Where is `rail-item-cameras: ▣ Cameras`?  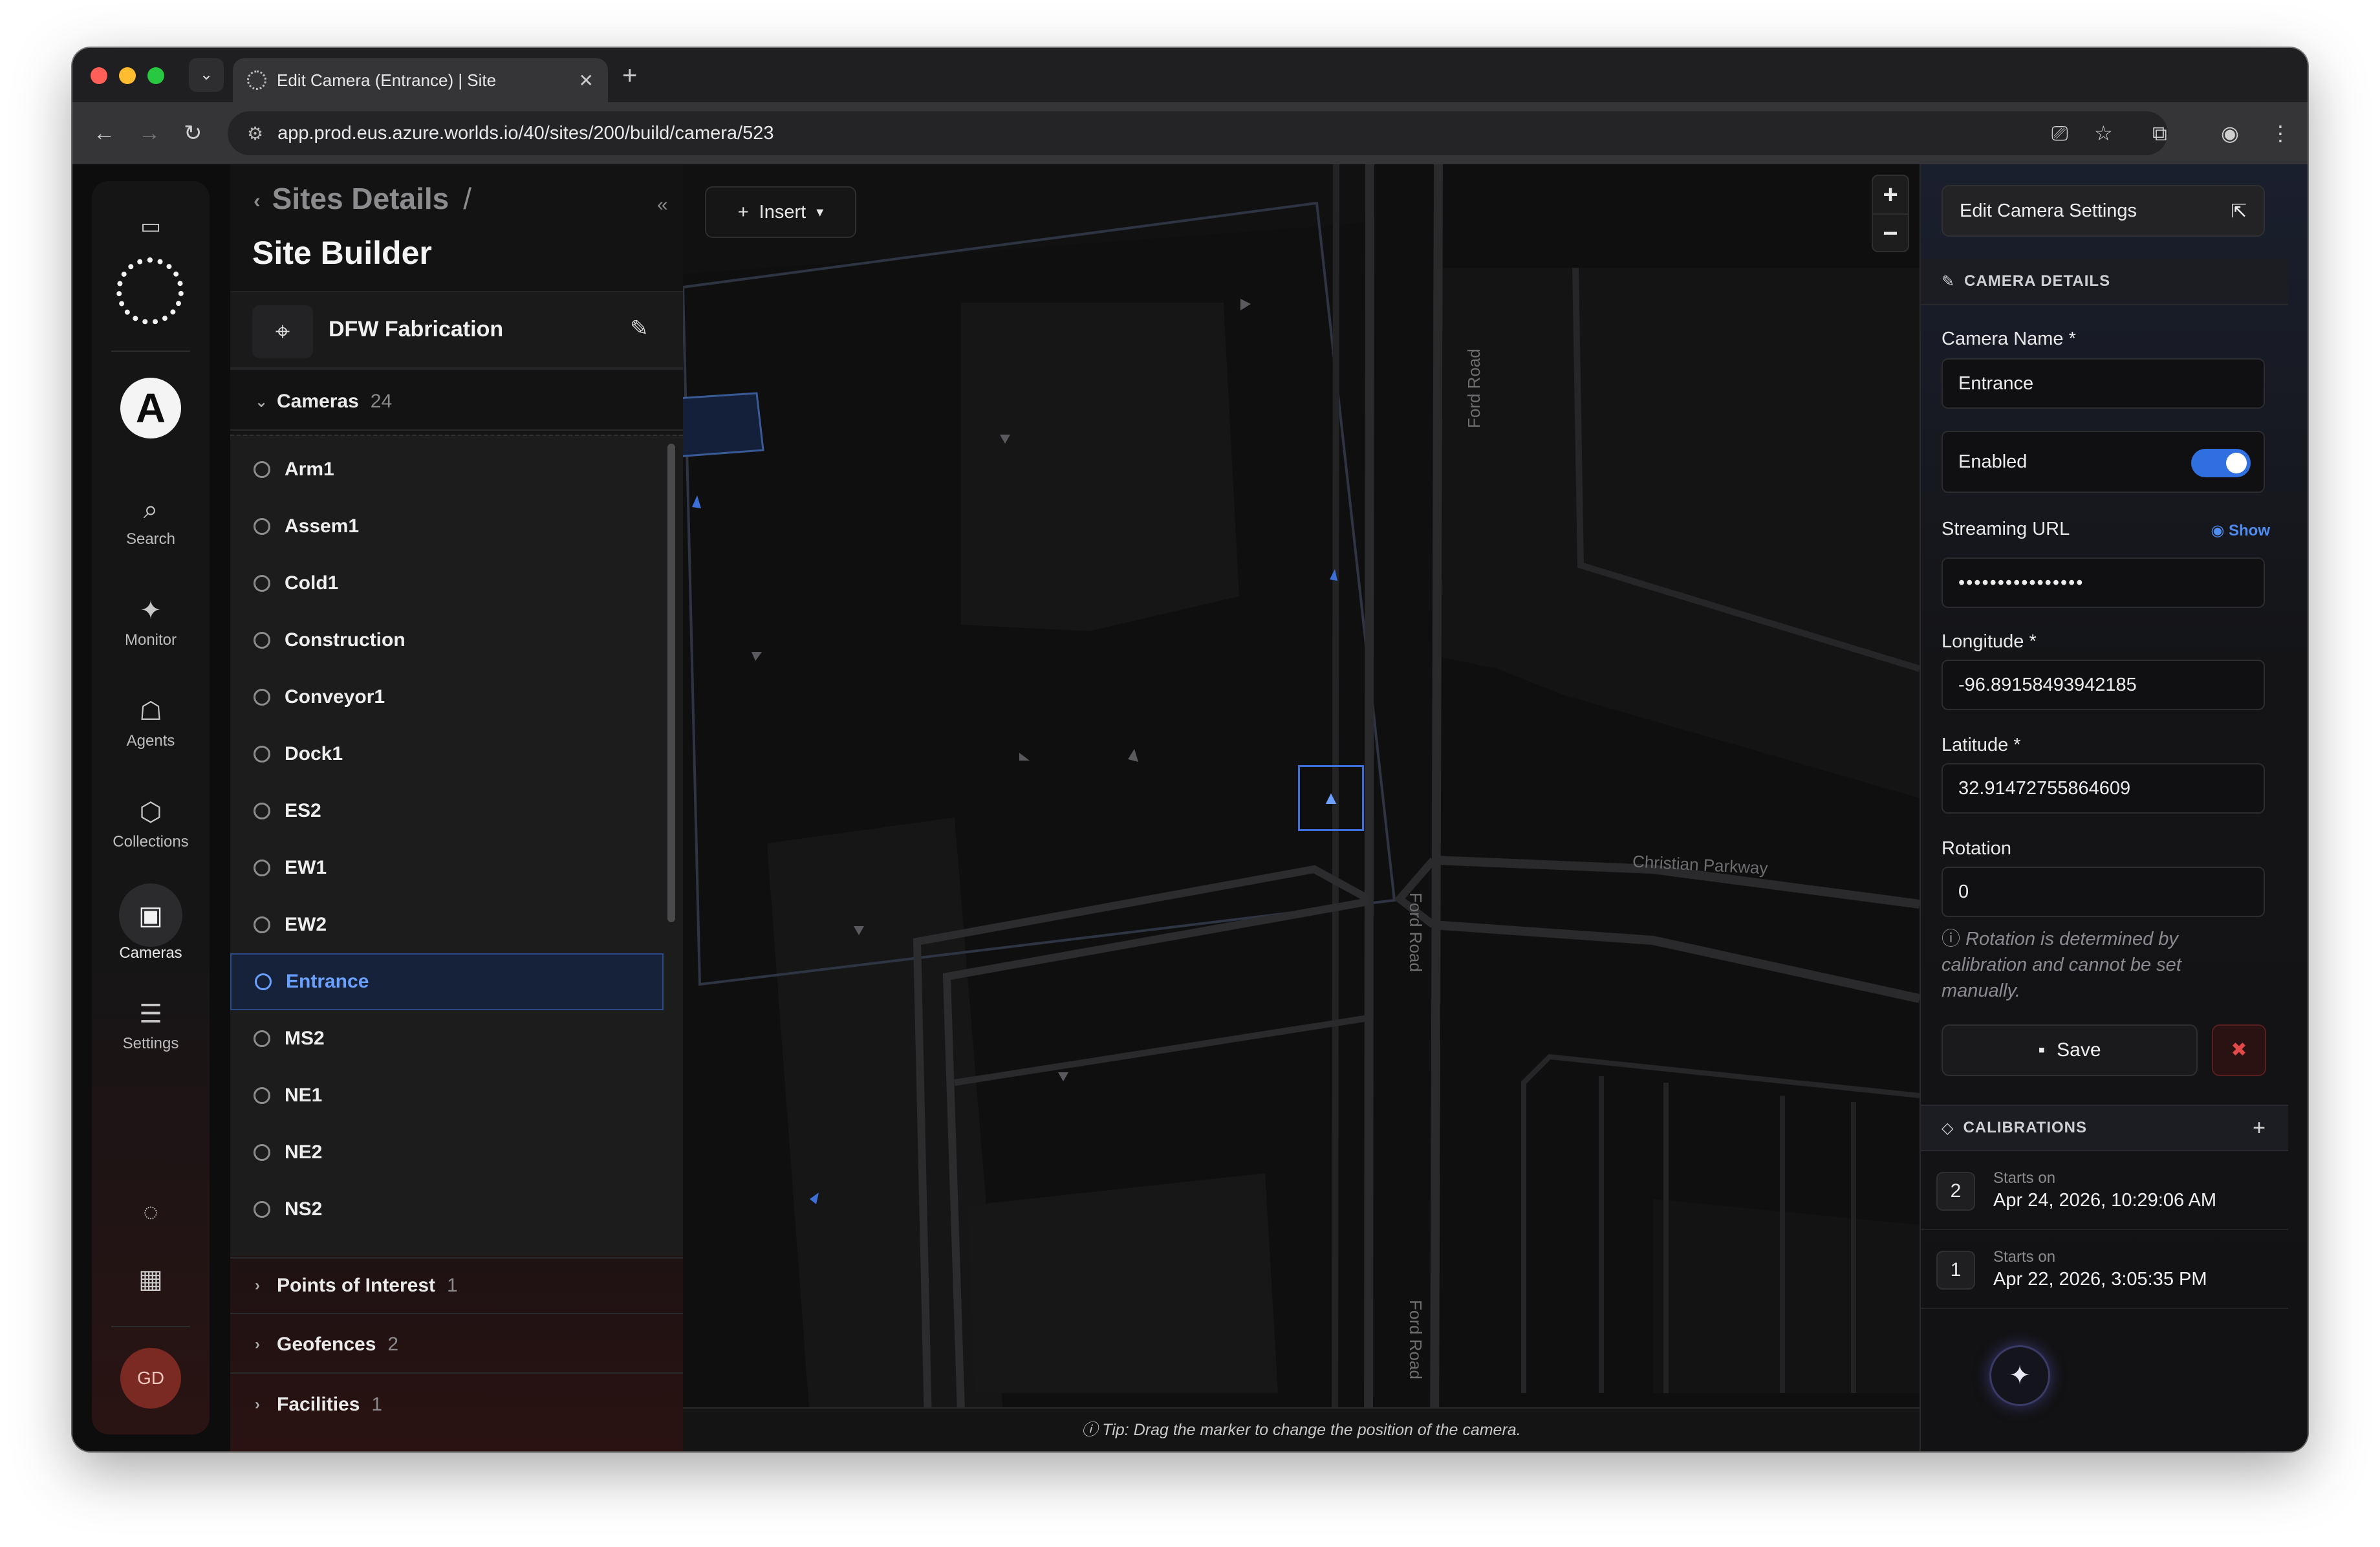
rail-item-cameras: ▣ Cameras is located at coordinates (151, 930).